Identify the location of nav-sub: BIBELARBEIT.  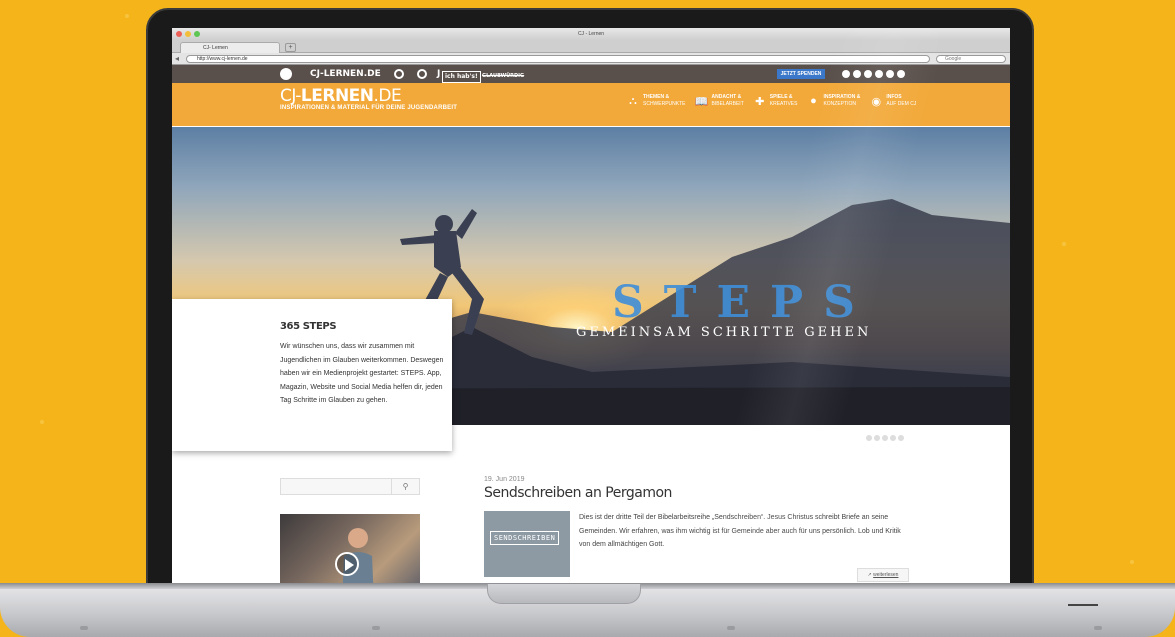
(727, 104).